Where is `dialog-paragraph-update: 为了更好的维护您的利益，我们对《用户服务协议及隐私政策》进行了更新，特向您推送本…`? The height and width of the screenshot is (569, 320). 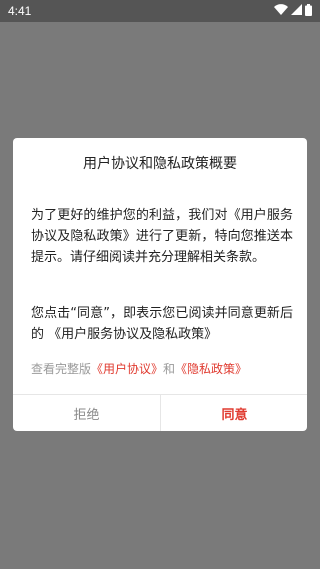
dialog-paragraph-update: 为了更好的维护您的利益，我们对《用户服务协议及隐私政策》进行了更新，特向您推送本… is located at coordinates (162, 236).